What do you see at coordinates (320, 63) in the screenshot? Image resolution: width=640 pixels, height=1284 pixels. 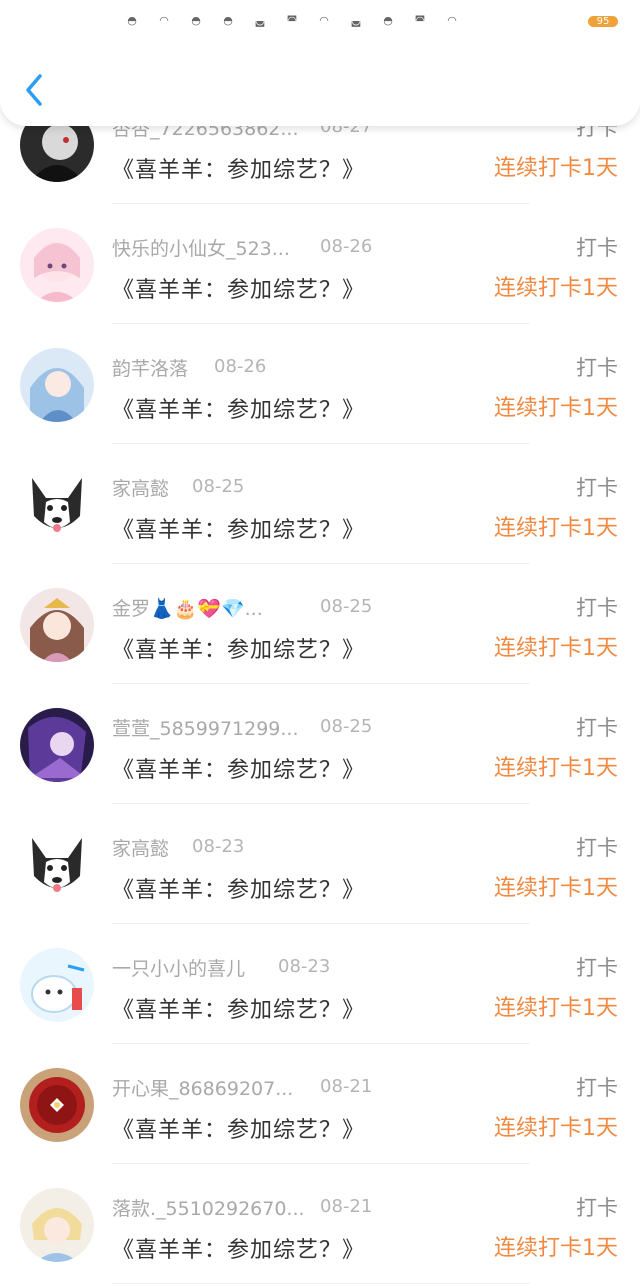 I see `top-bar: ◓ ◠ ◓ ◓ ◛ ◚ ◠ ◛ ◓ ◚ ◠ 95` at bounding box center [320, 63].